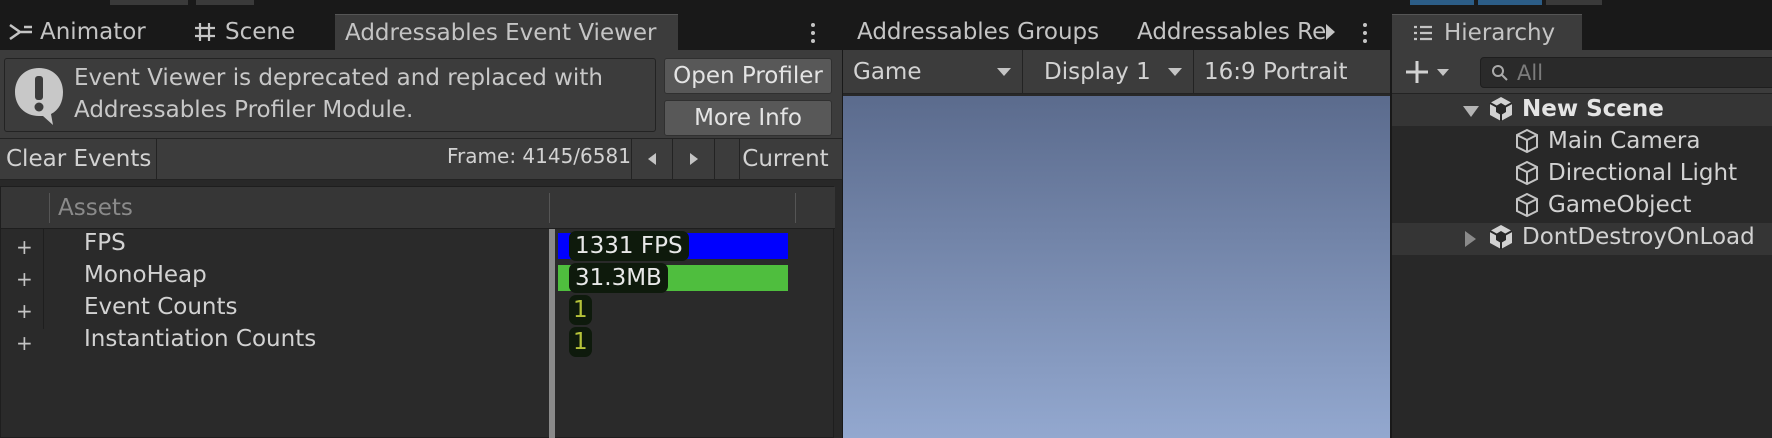  I want to click on current-frame-button: Current, so click(785, 159).